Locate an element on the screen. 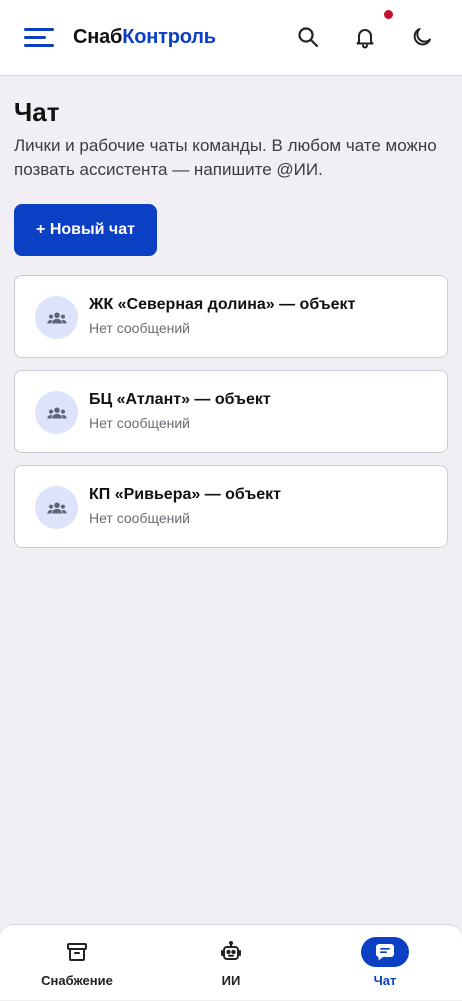 This screenshot has width=462, height=1001. app-logo: СнабКонтроль is located at coordinates (144, 37).